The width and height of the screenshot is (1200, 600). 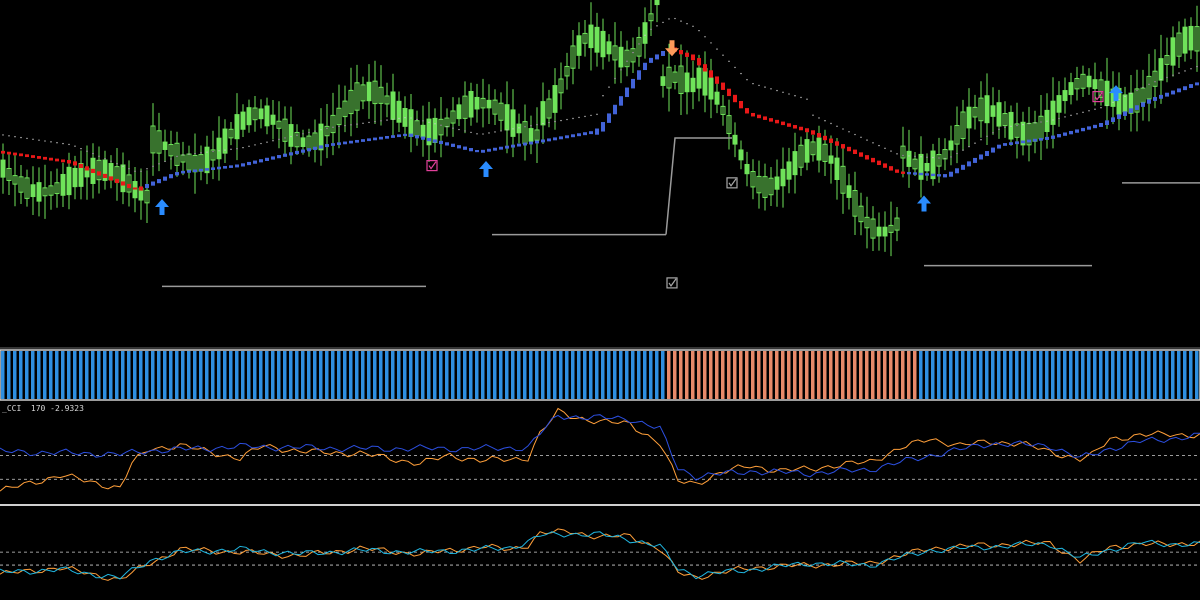 What do you see at coordinates (600, 375) in the screenshot?
I see `trend-histogram-pane` at bounding box center [600, 375].